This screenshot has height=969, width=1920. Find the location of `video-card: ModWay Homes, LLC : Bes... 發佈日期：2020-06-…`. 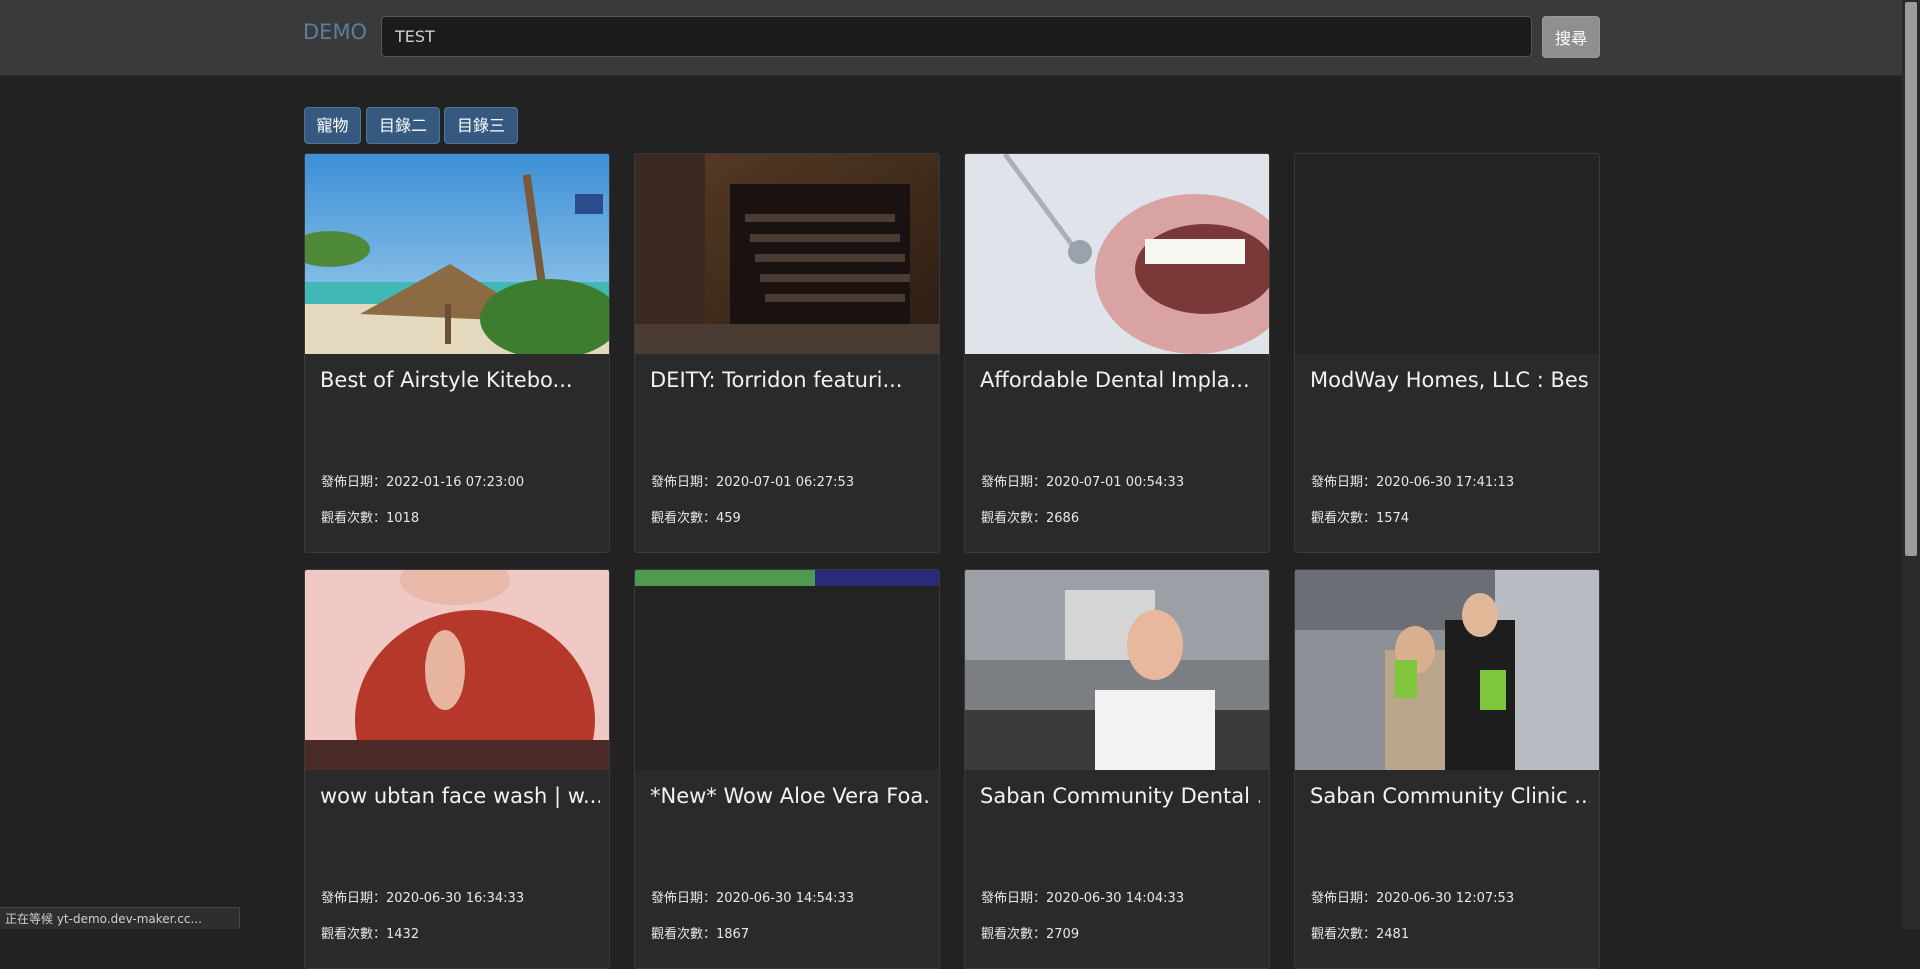

video-card: ModWay Homes, LLC : Bes... 發佈日期：2020-06-… is located at coordinates (1447, 353).